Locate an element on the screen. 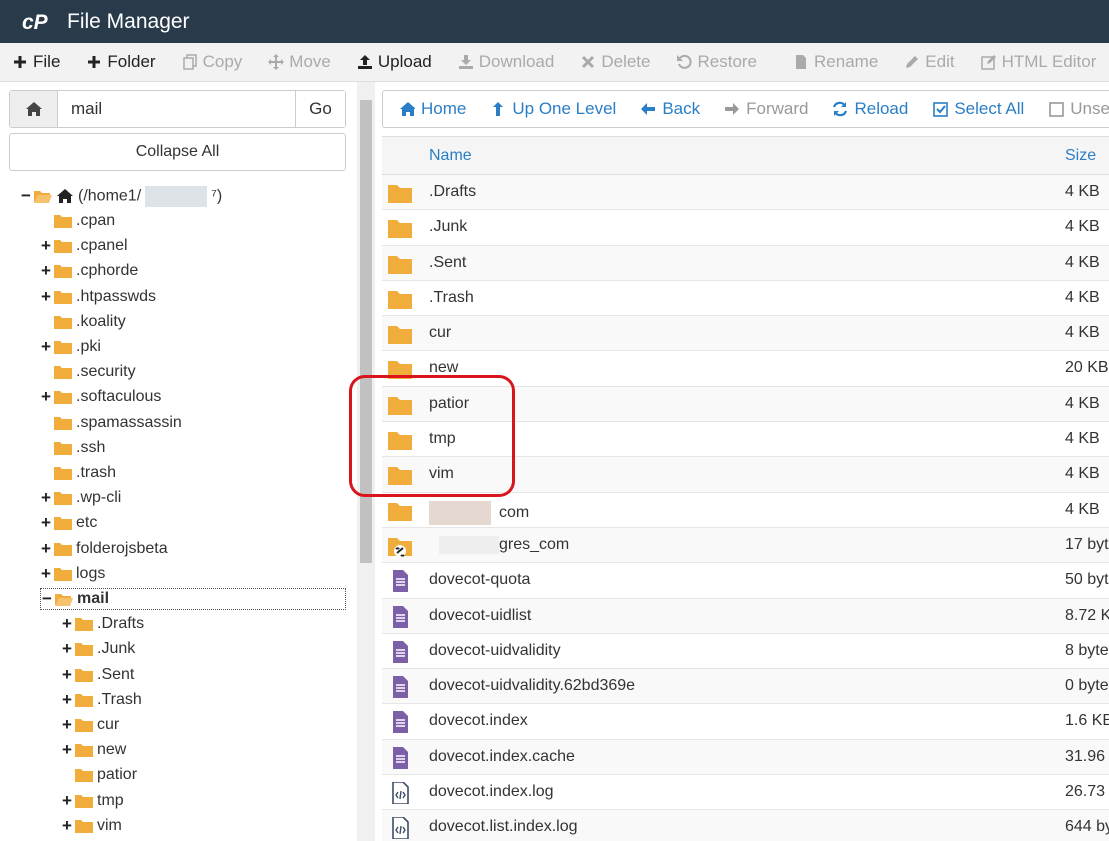 The height and width of the screenshot is (841, 1109). tree-item-dot-cpanel: + .cpanel is located at coordinates (84, 246).